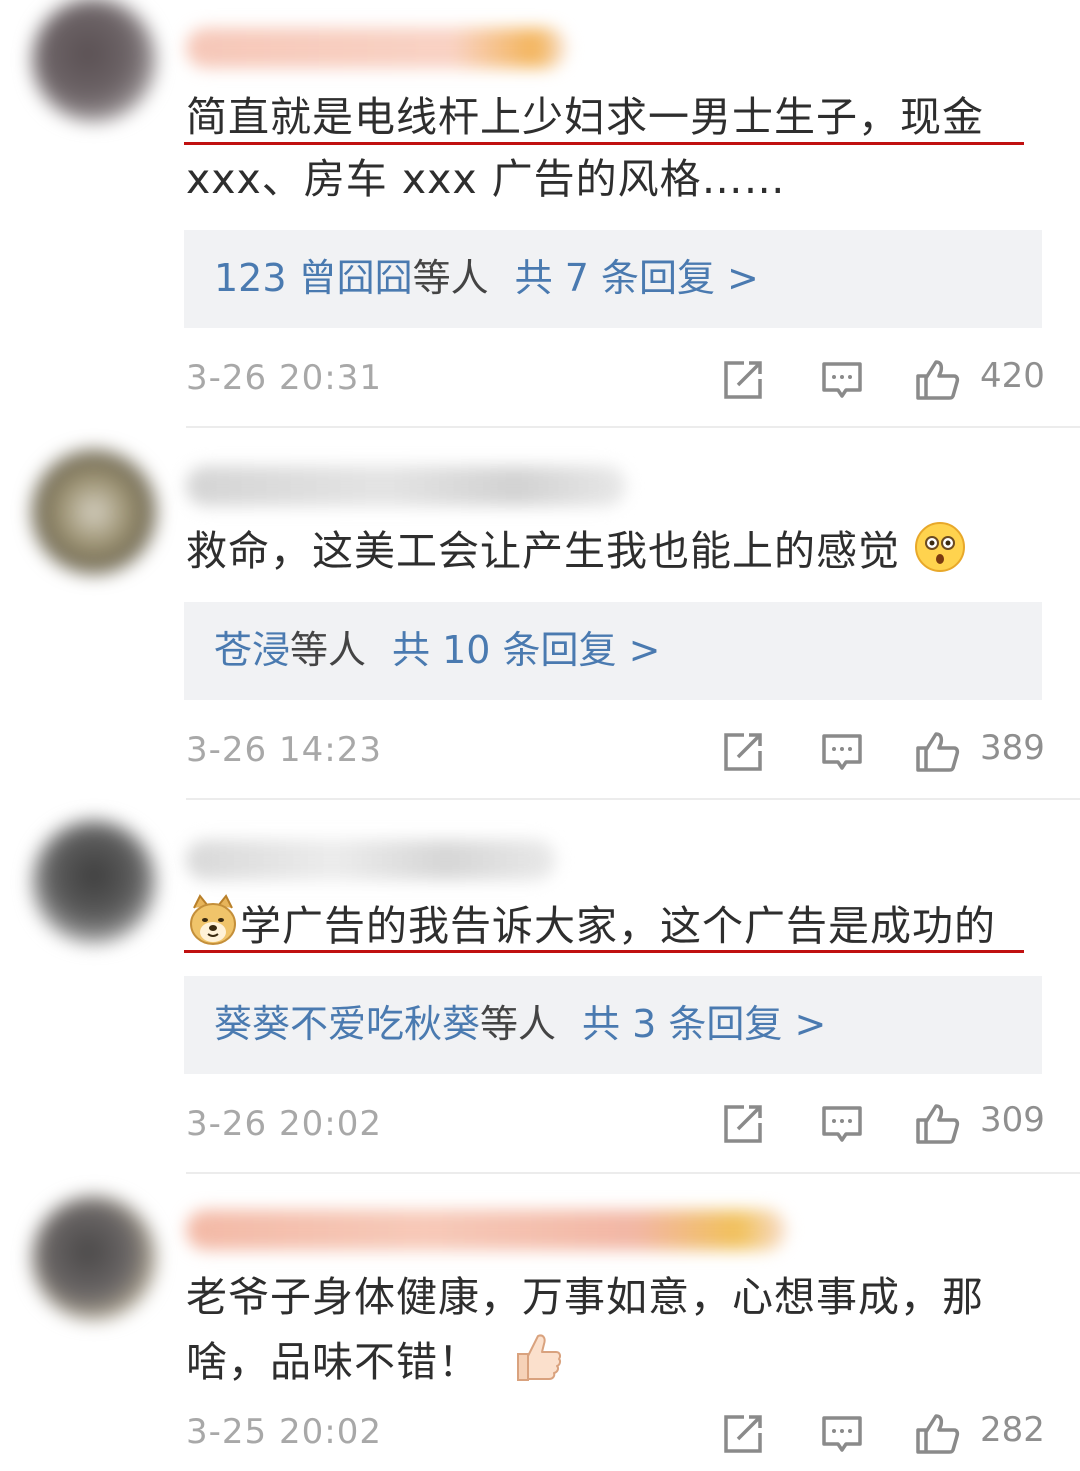  What do you see at coordinates (284, 1432) in the screenshot?
I see `timestamp: 3-25 20:02` at bounding box center [284, 1432].